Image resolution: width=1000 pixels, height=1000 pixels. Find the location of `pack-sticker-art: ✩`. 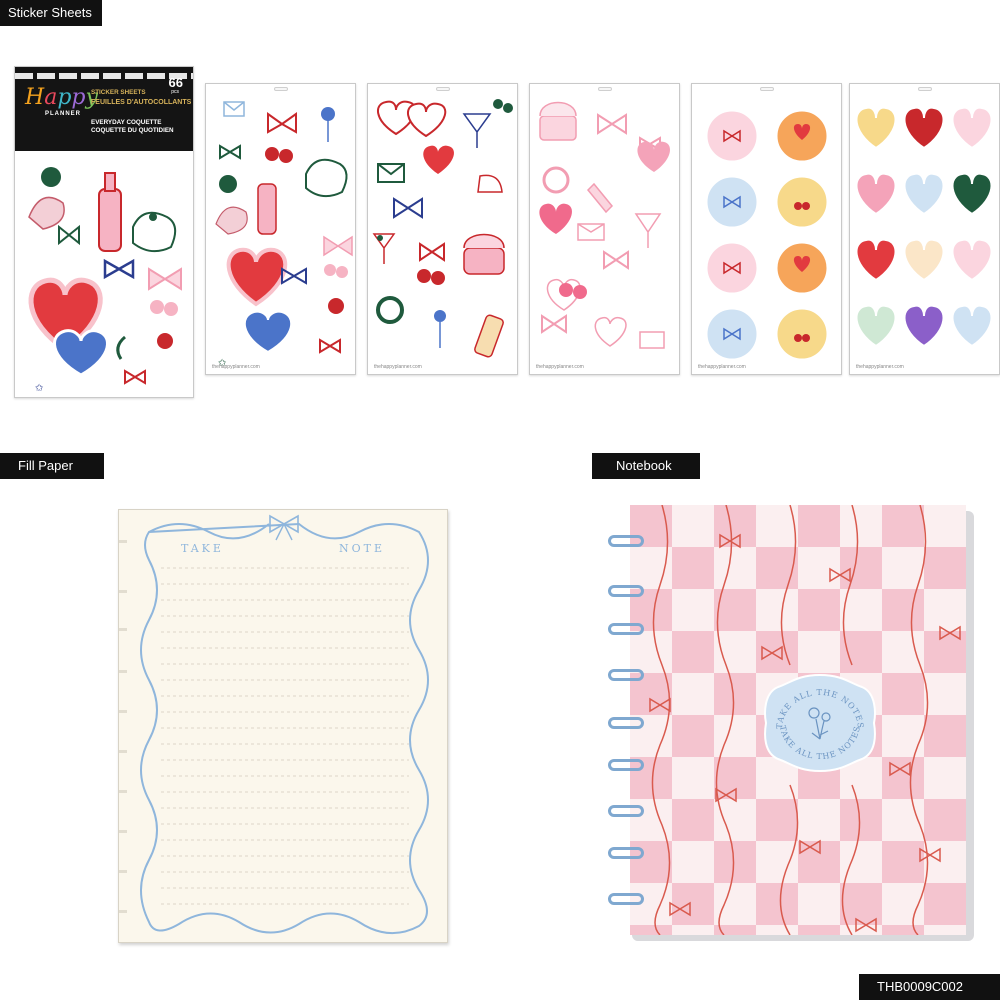

pack-sticker-art: ✩ is located at coordinates (105, 280).